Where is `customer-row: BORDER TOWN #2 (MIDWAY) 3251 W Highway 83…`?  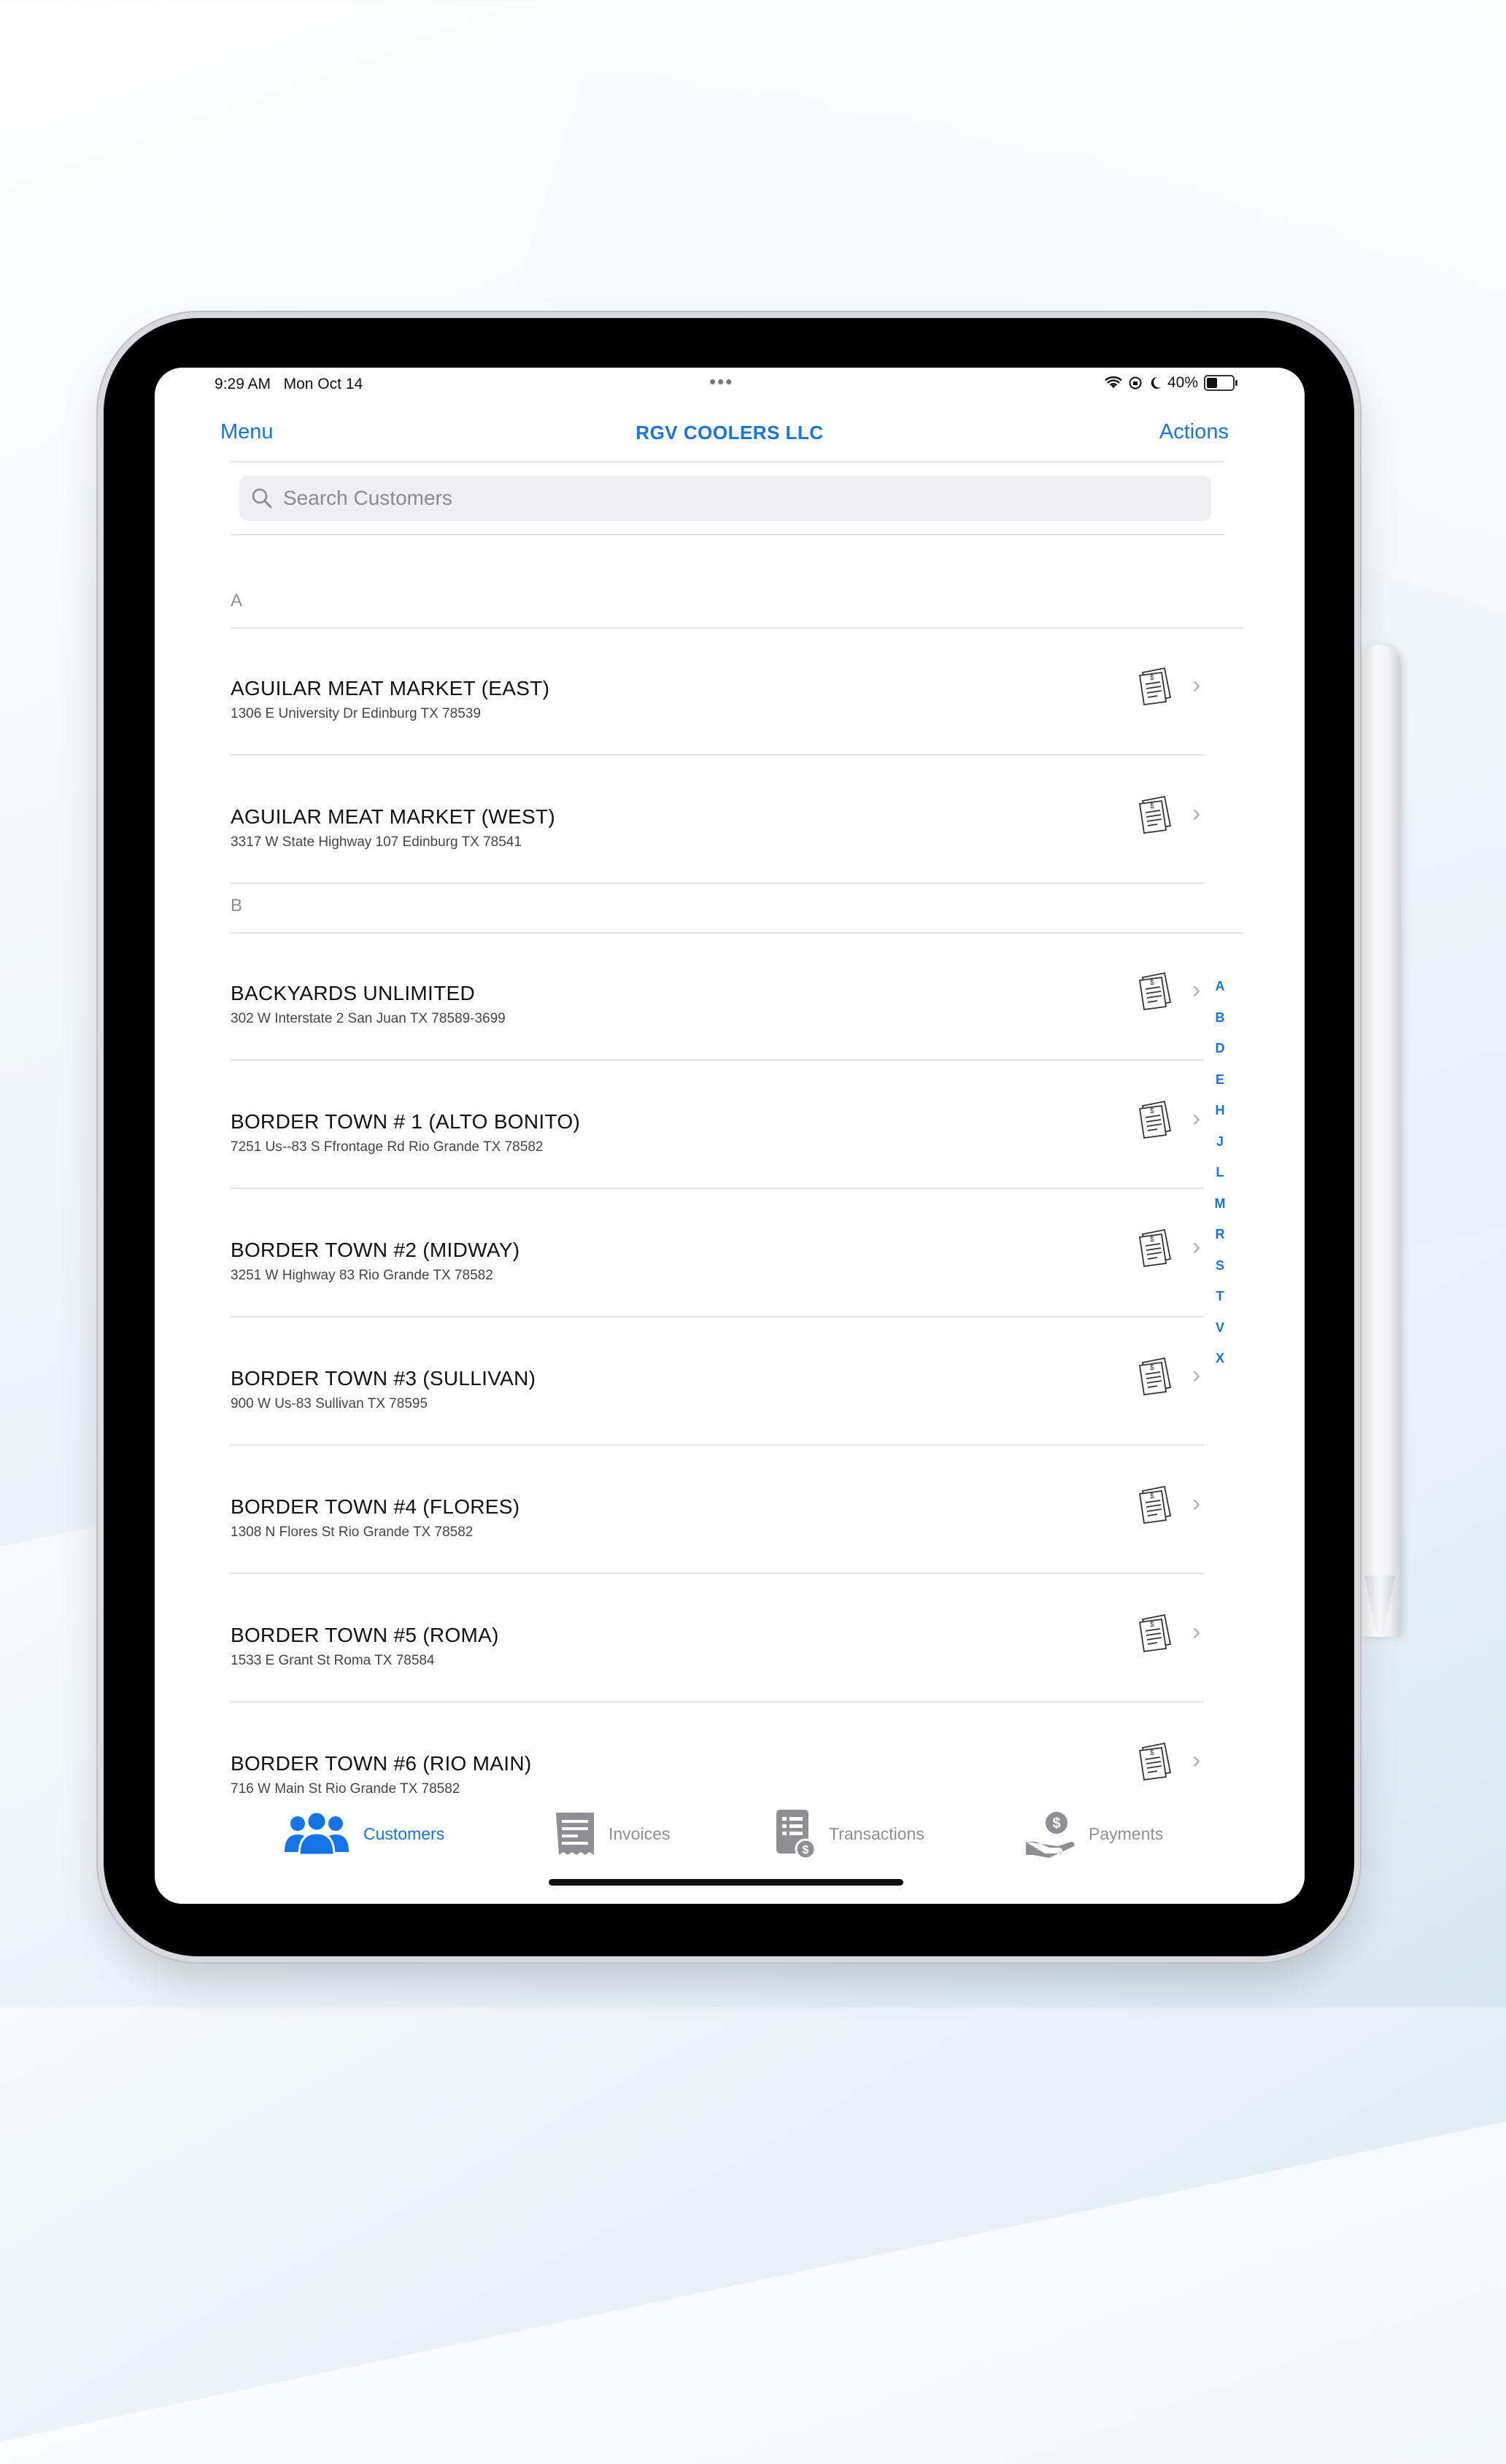 customer-row: BORDER TOWN #2 (MIDWAY) 3251 W Highway 83… is located at coordinates (717, 1253).